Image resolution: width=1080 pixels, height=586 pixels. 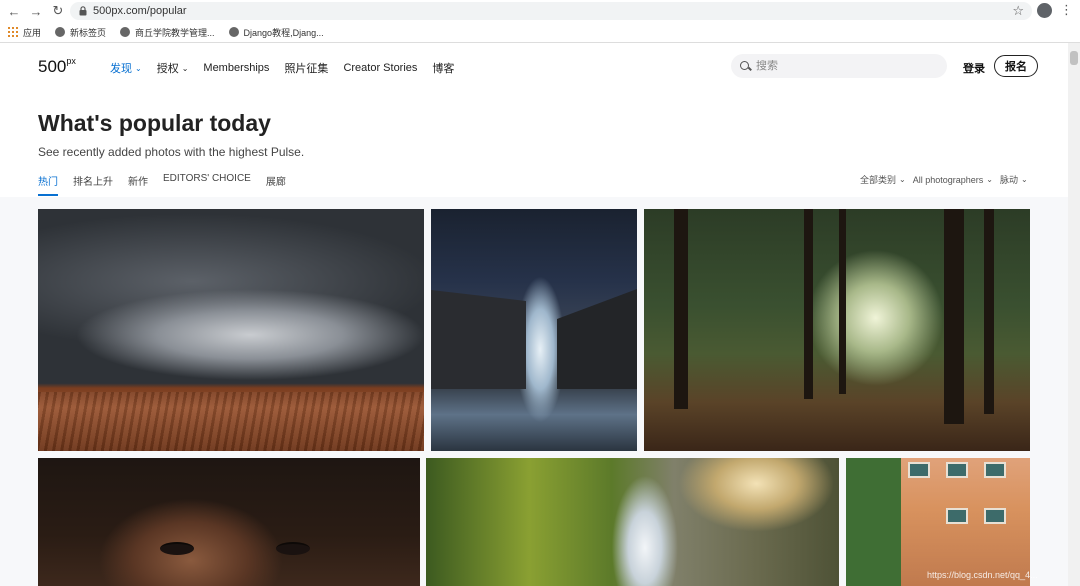 I want to click on filter-categories: 全部类别 ⌄, so click(x=883, y=179).